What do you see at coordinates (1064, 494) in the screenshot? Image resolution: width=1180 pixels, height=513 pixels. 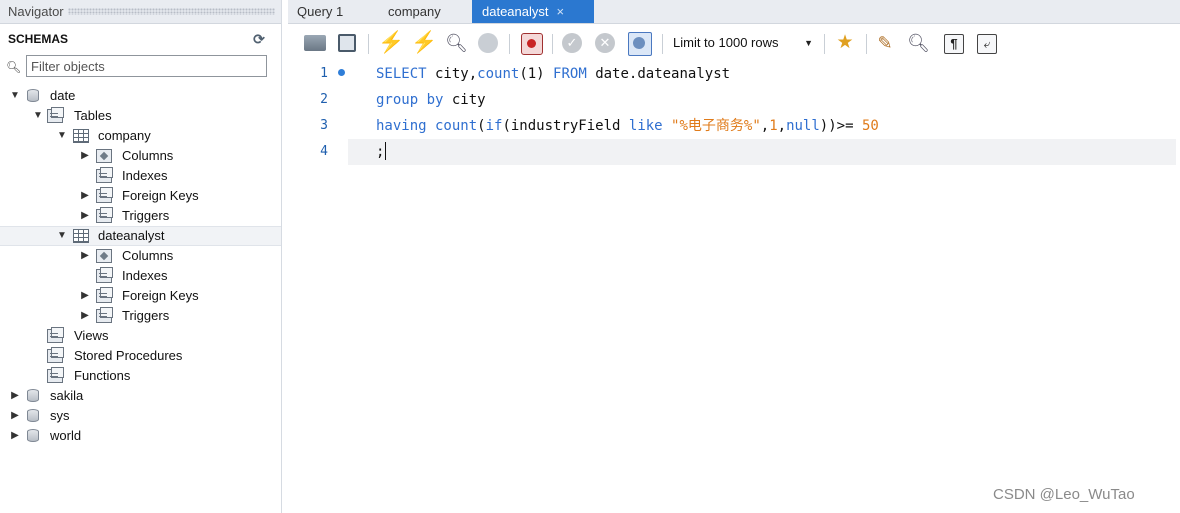 I see `watermark: CSDN @Leo_WuTao` at bounding box center [1064, 494].